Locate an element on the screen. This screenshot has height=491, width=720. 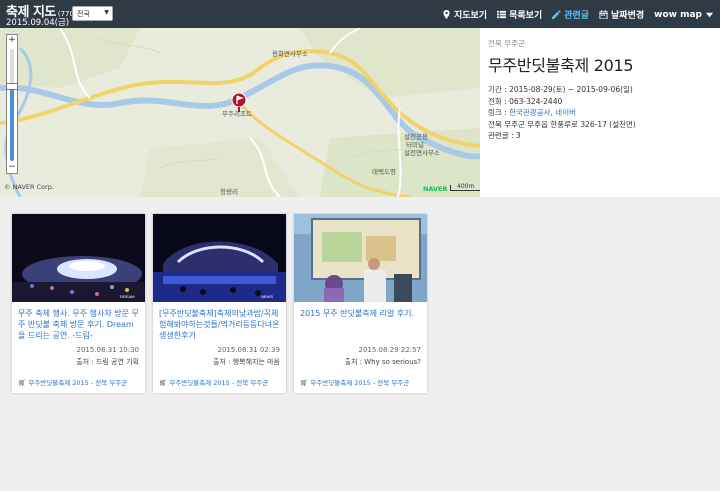
post-thumbnail: NEWS is located at coordinates (219, 258).